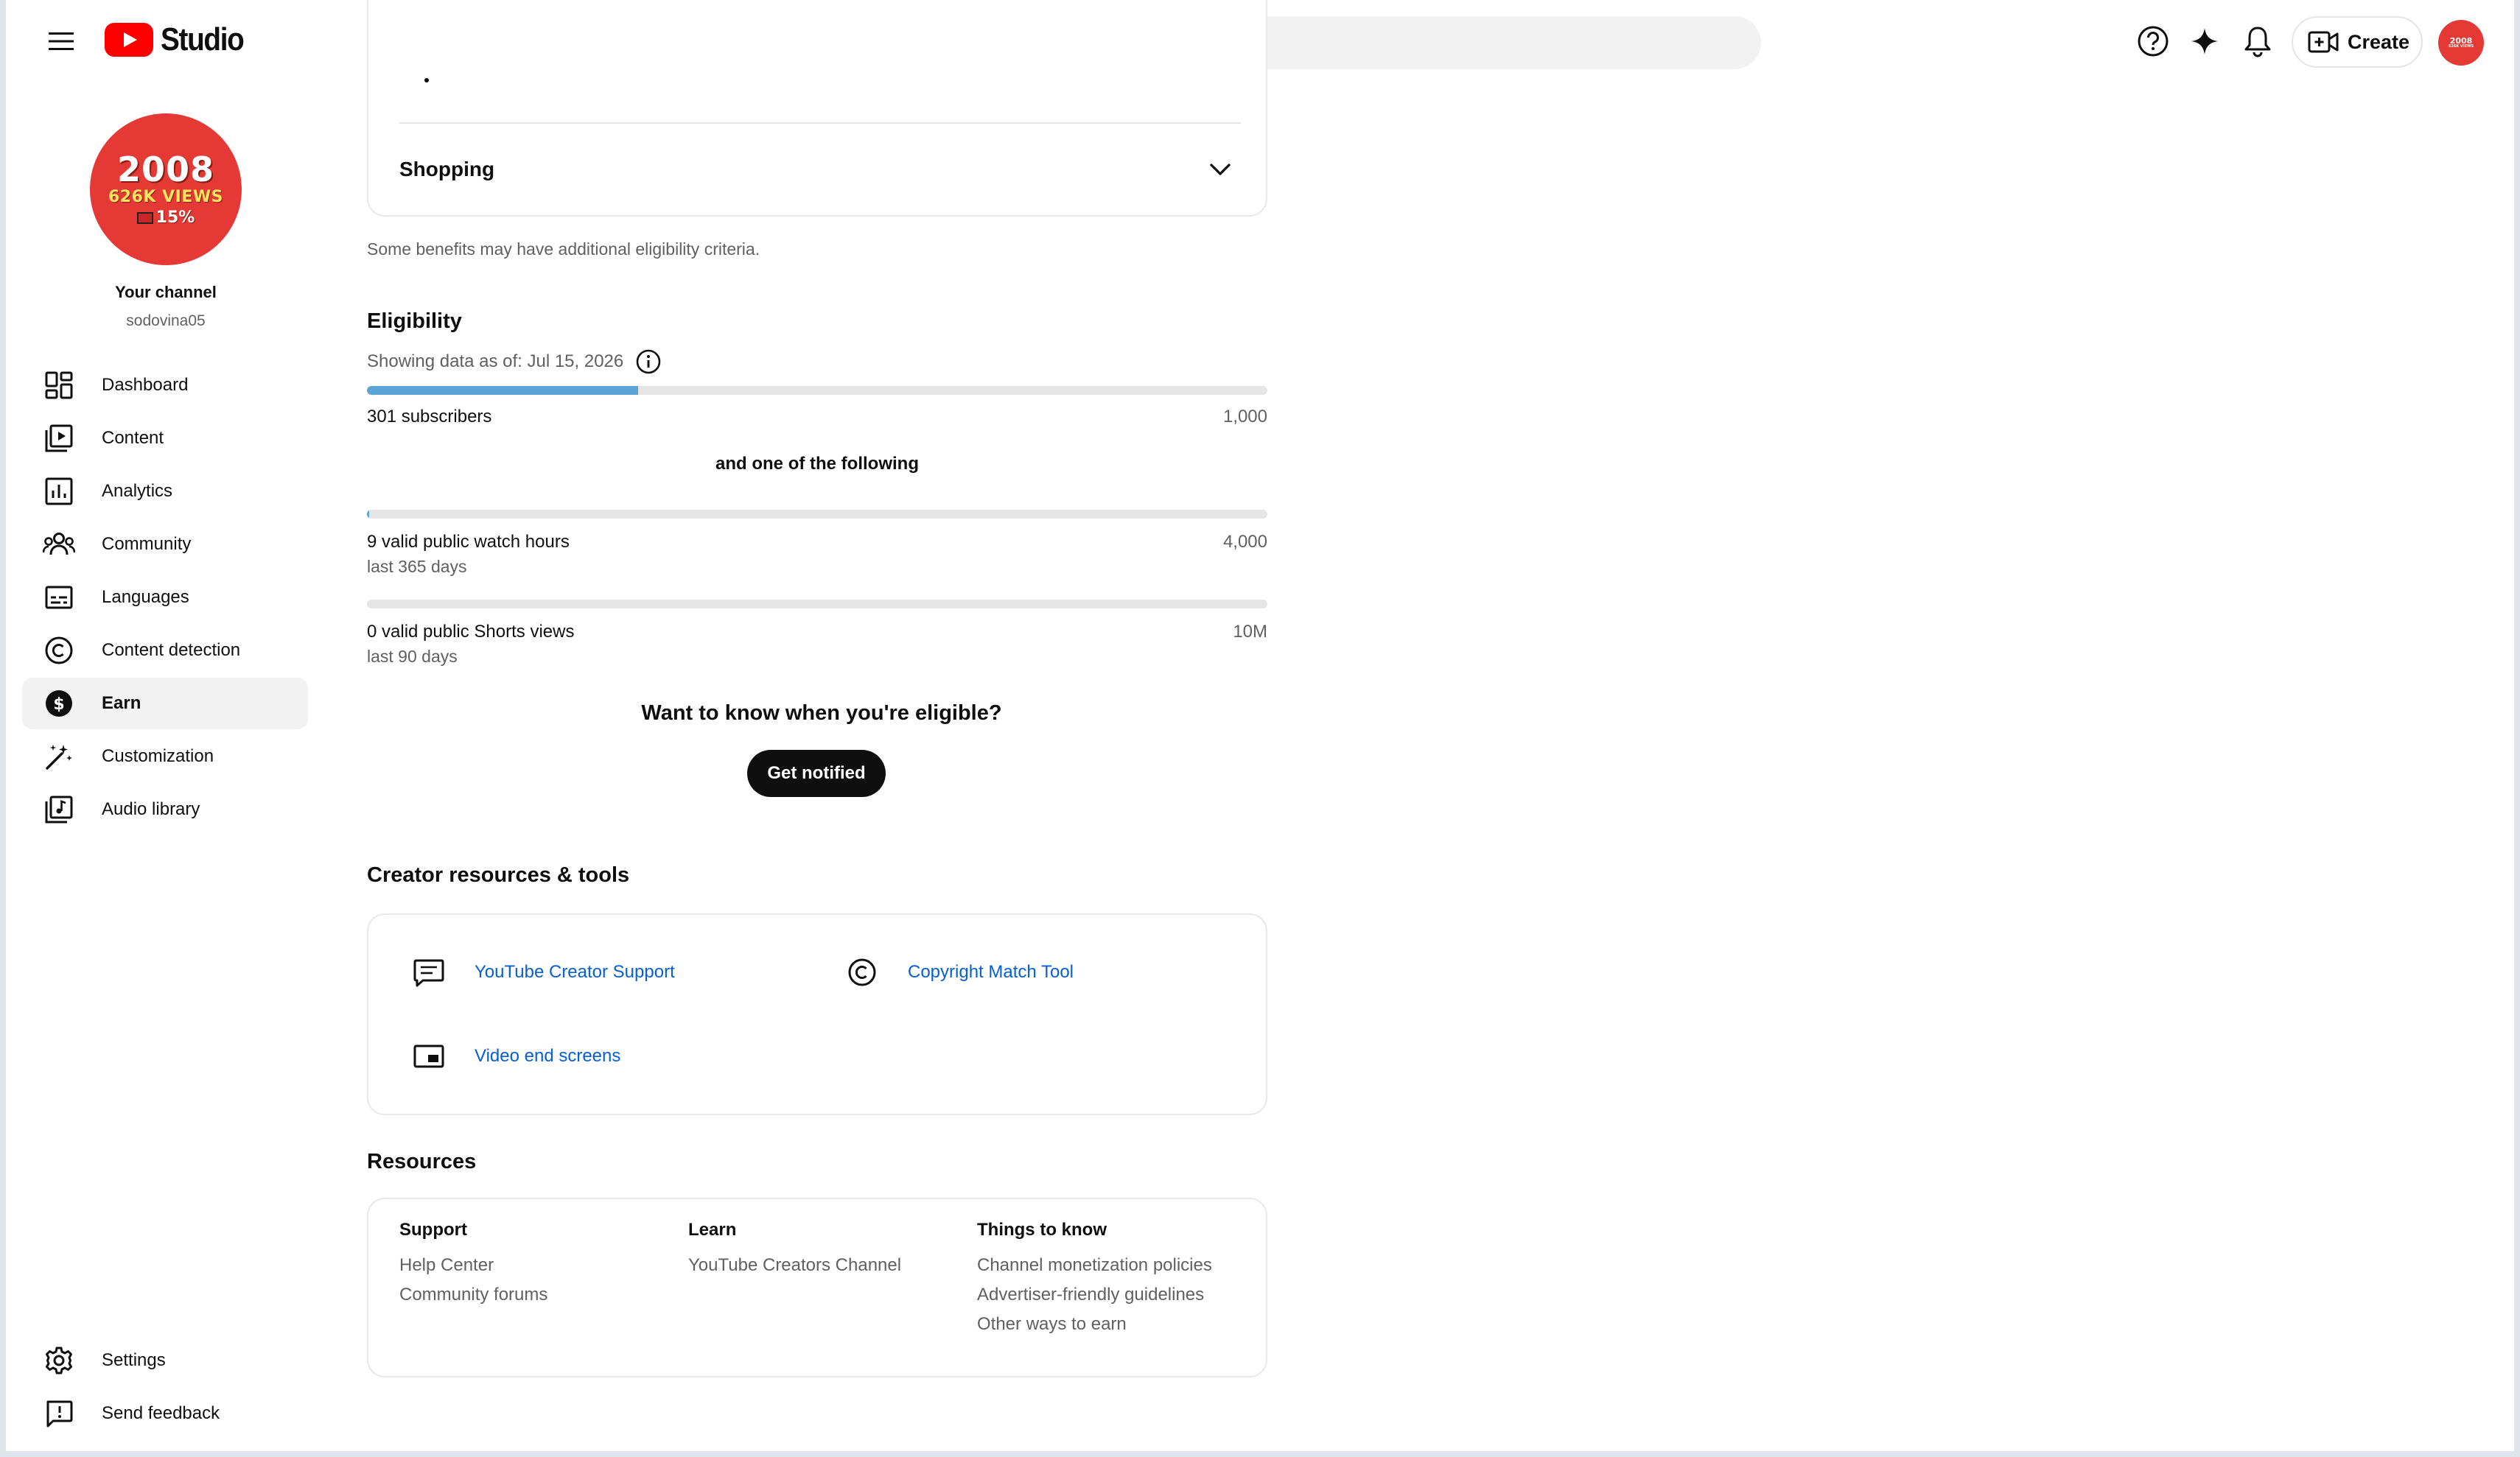 This screenshot has height=1457, width=2520. I want to click on audio-library-icon, so click(59, 810).